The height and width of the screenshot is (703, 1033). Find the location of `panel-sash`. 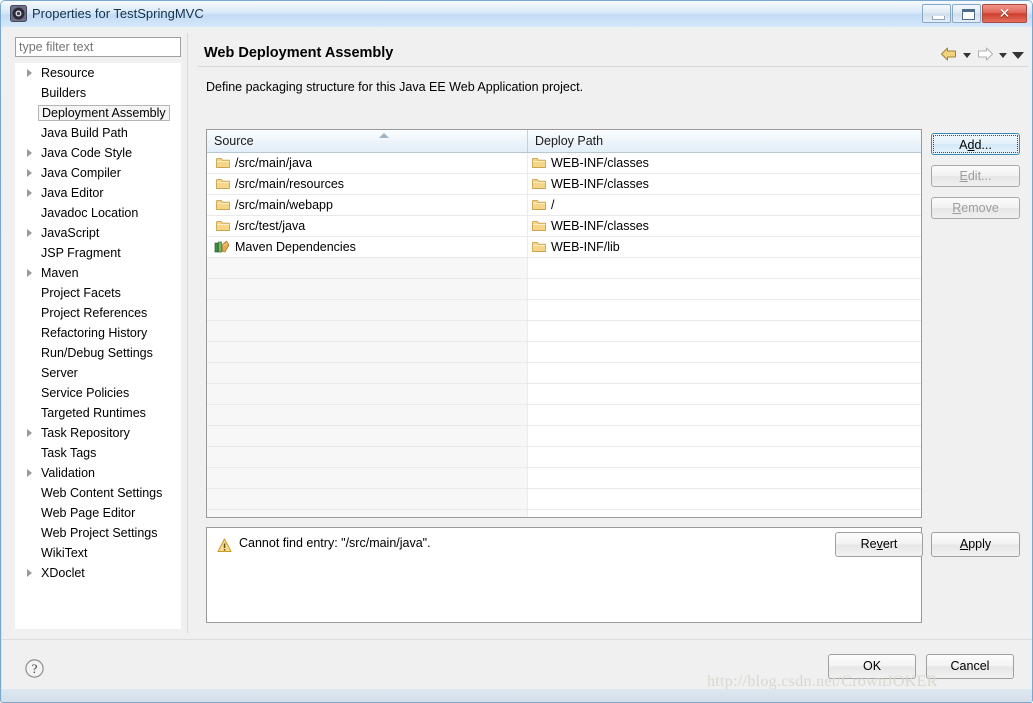

panel-sash is located at coordinates (190, 333).